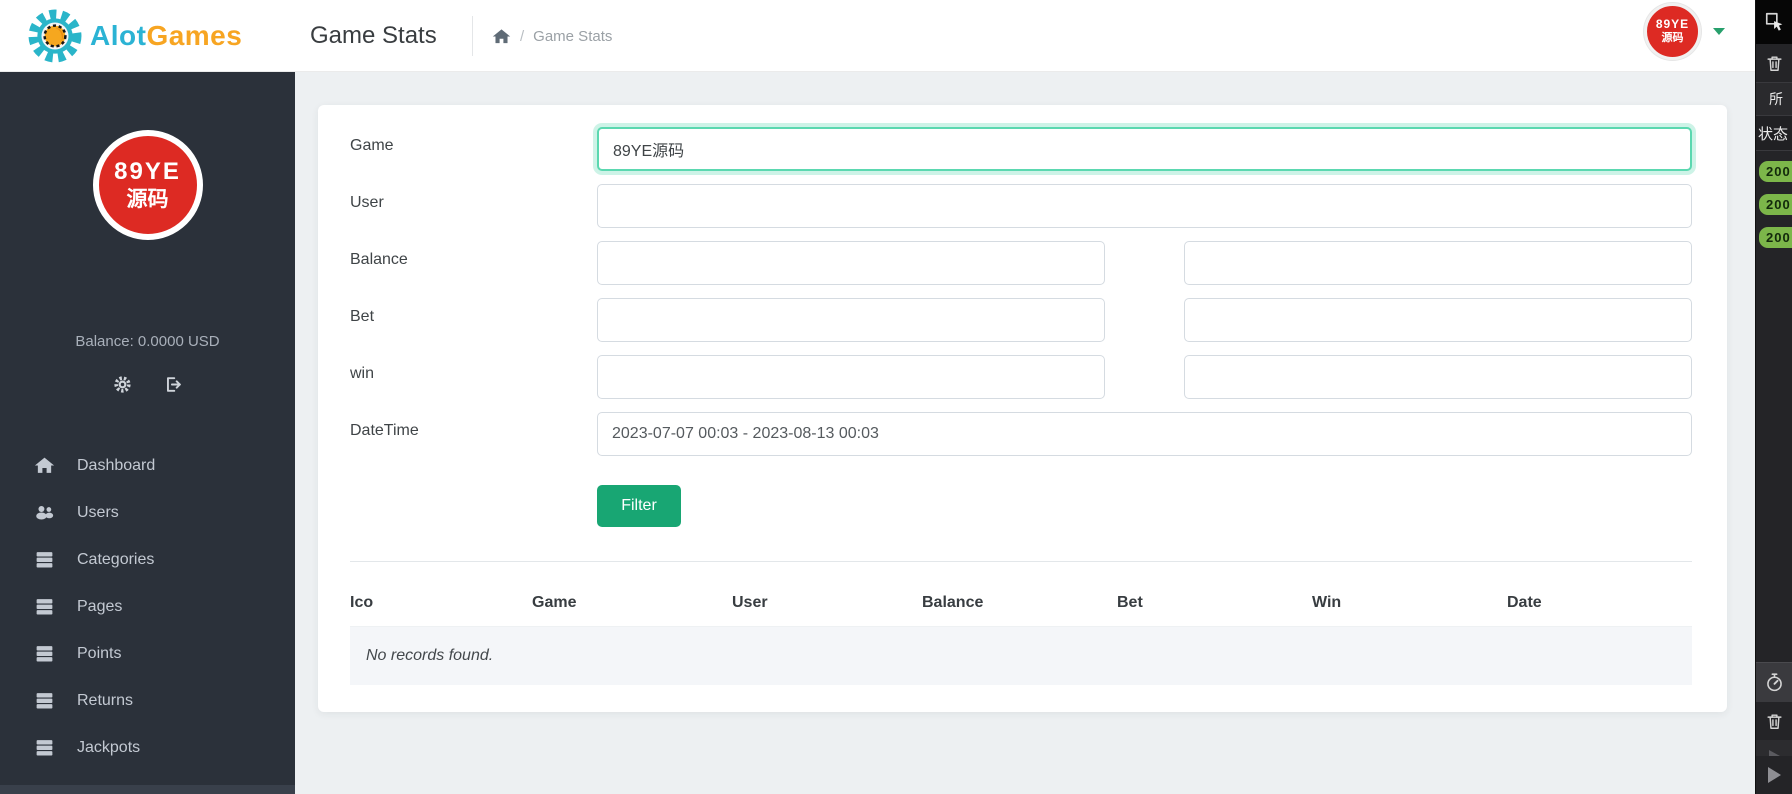 Image resolution: width=1792 pixels, height=794 pixels. What do you see at coordinates (1438, 263) in the screenshot?
I see `balance-max-input` at bounding box center [1438, 263].